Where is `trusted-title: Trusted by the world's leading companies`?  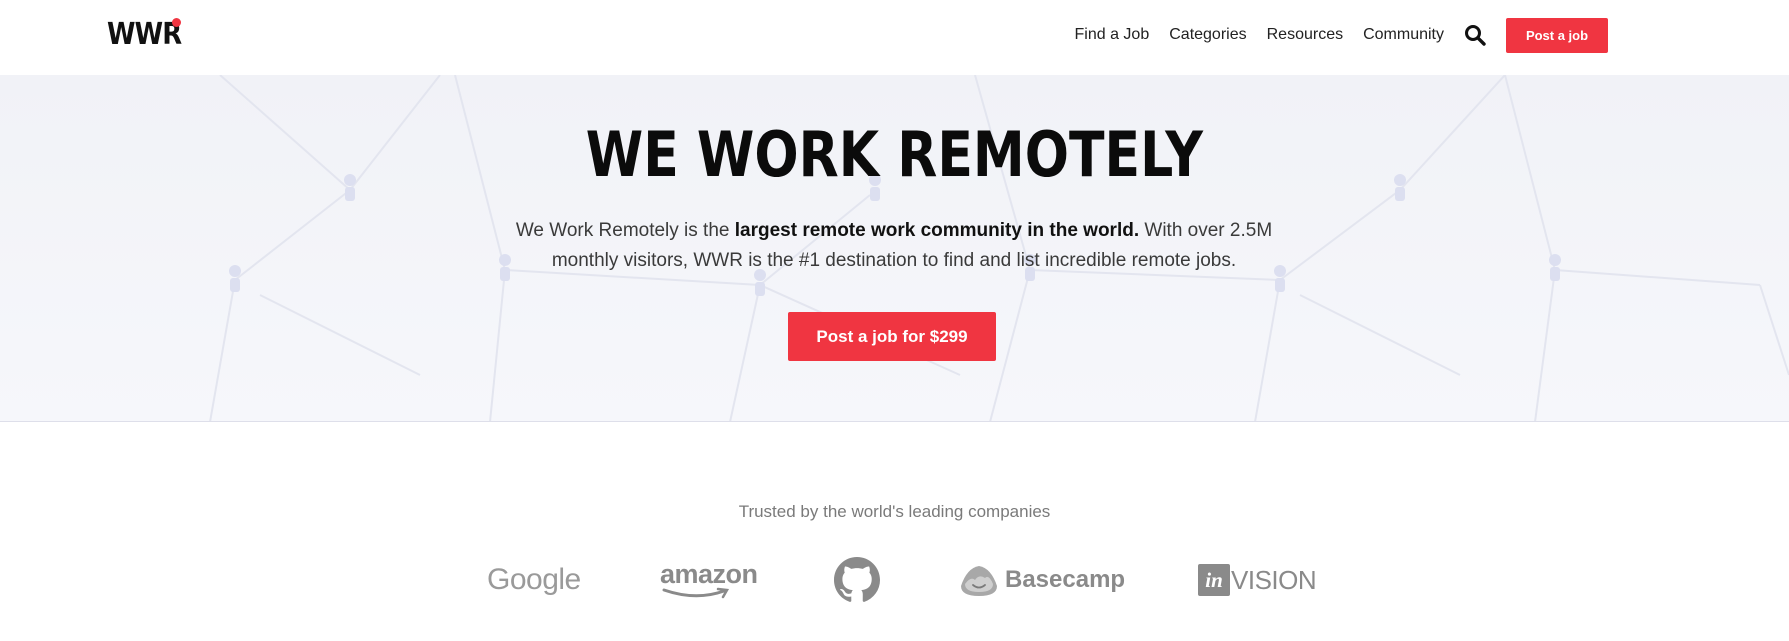
trusted-title: Trusted by the world's leading companies is located at coordinates (894, 511).